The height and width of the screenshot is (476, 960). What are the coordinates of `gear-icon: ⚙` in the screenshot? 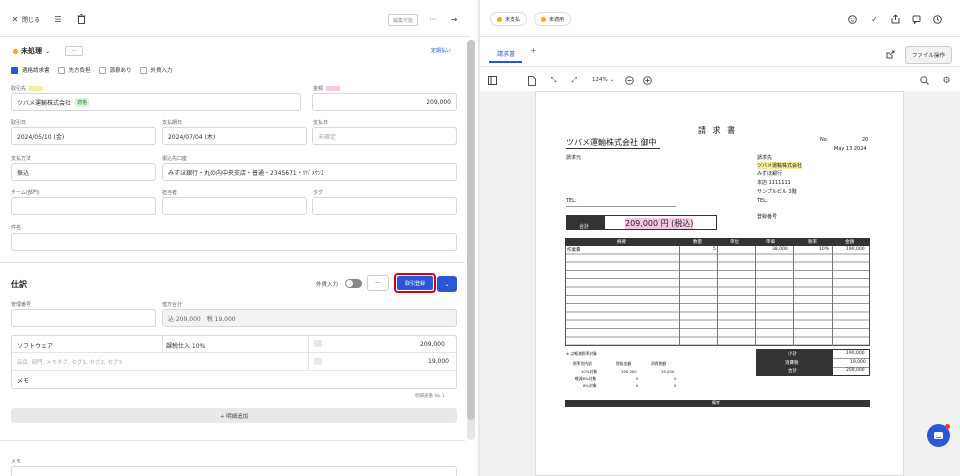 It's located at (946, 80).